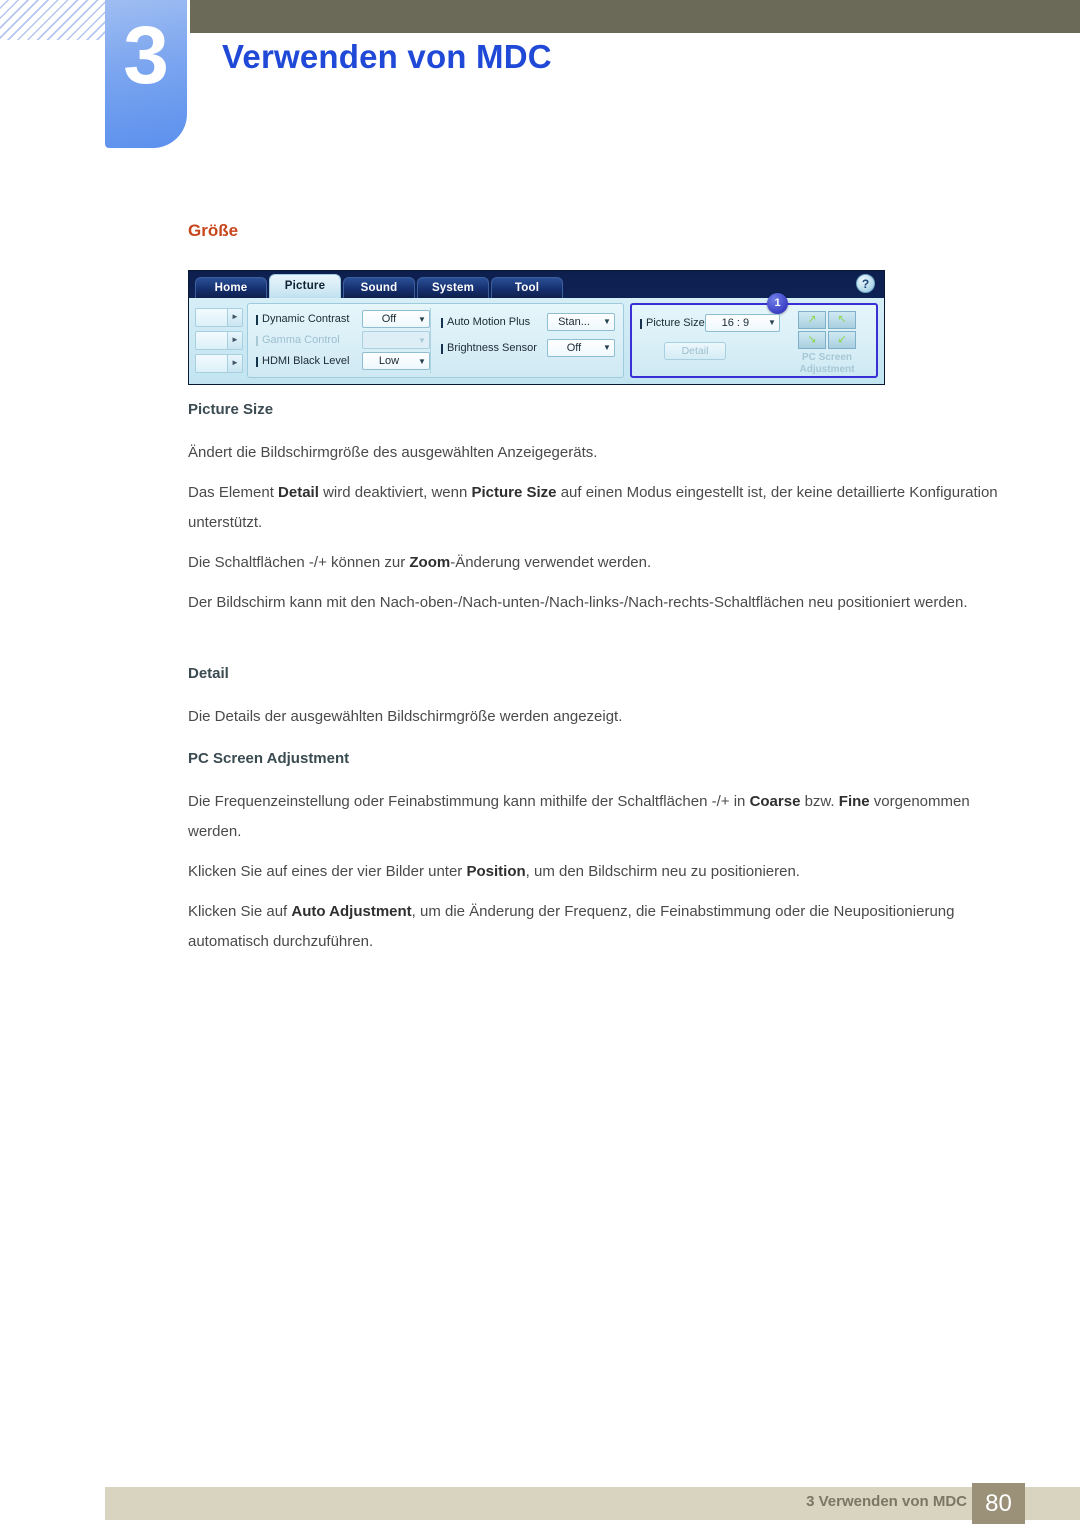 The height and width of the screenshot is (1527, 1080). I want to click on left-partial-controls-column: ► ► ►, so click(221, 340).